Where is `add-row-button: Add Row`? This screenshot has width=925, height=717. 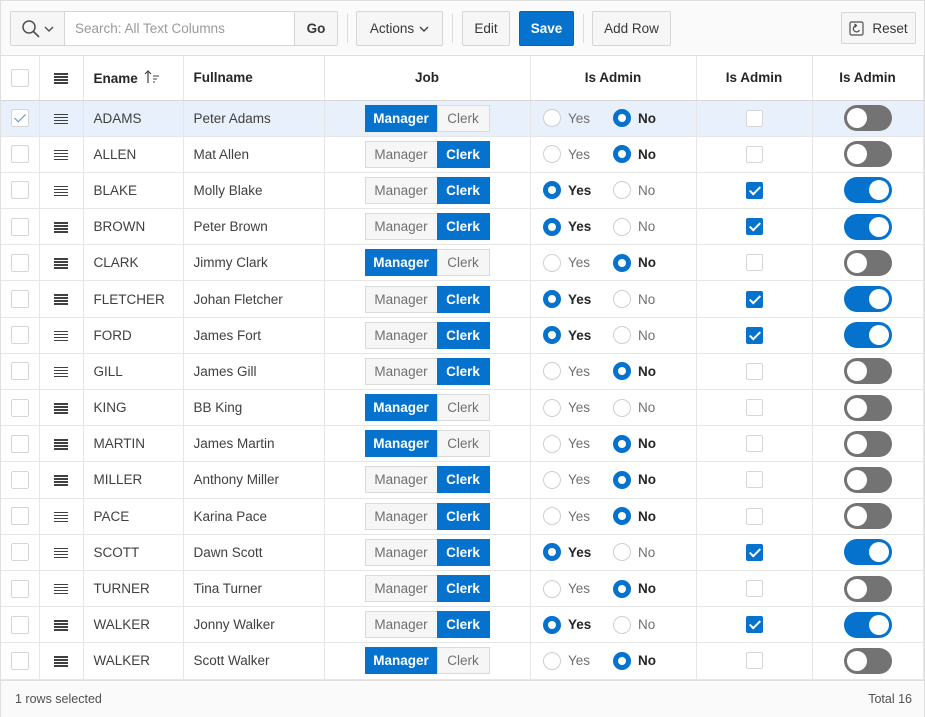 add-row-button: Add Row is located at coordinates (631, 28).